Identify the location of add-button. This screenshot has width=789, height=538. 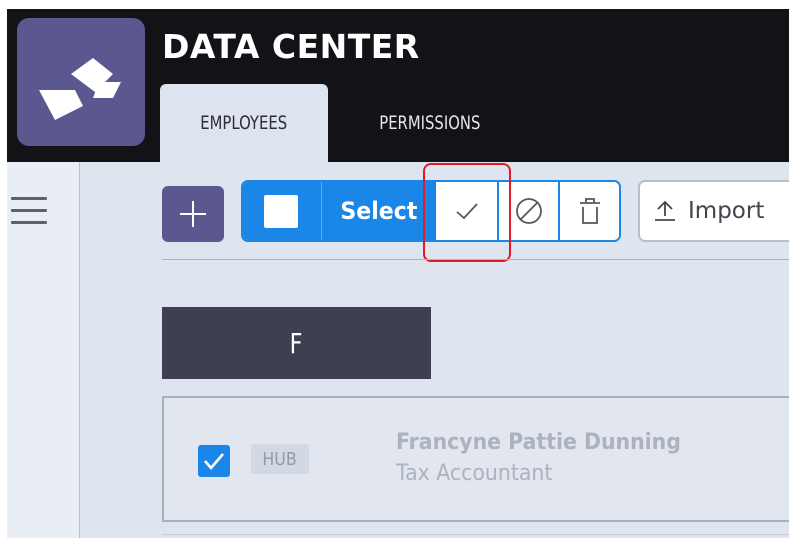
(193, 214).